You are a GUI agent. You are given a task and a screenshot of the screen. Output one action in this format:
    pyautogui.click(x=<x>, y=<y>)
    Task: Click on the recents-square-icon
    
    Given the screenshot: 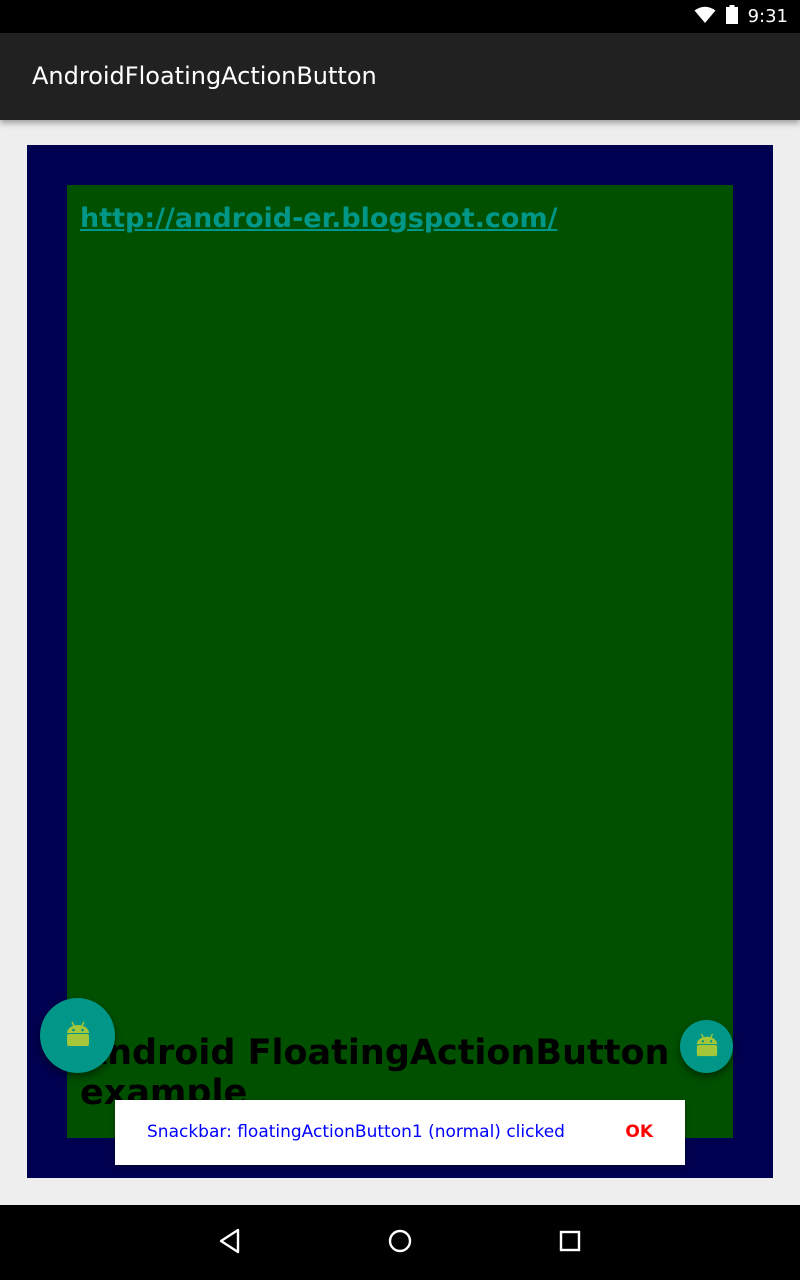 What is the action you would take?
    pyautogui.click(x=570, y=1243)
    